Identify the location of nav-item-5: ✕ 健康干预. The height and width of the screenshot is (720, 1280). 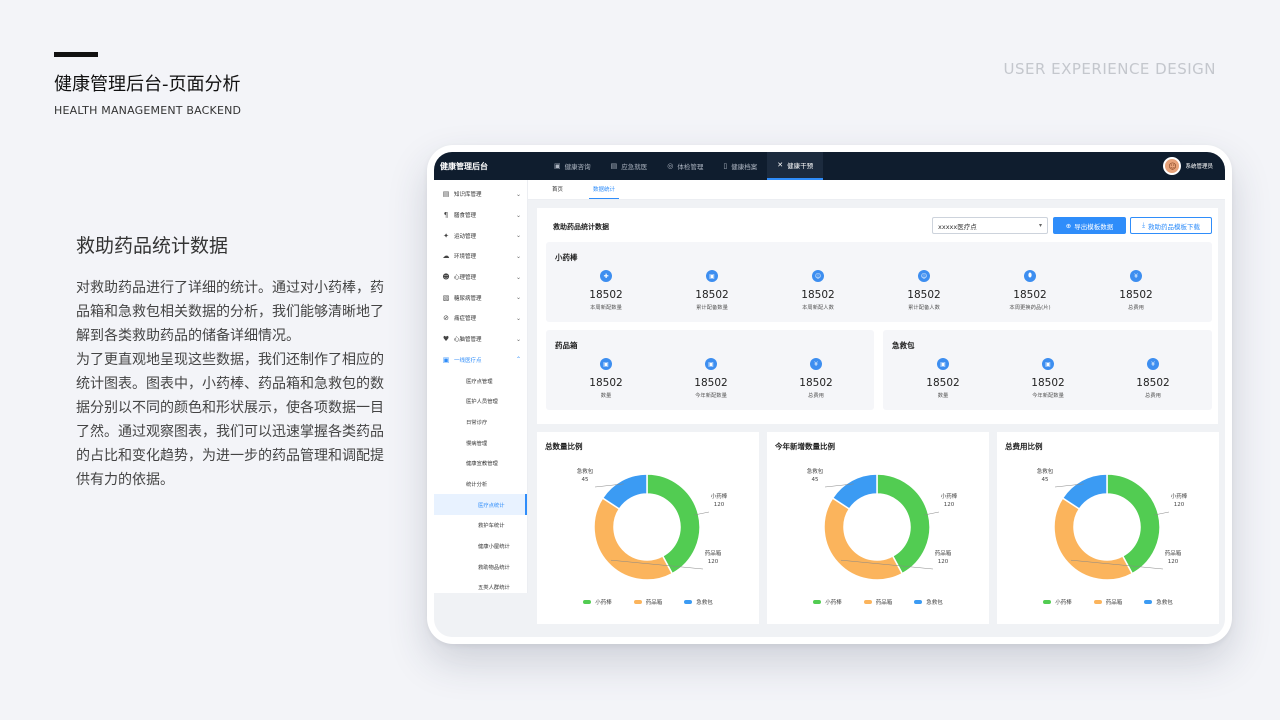
(795, 166).